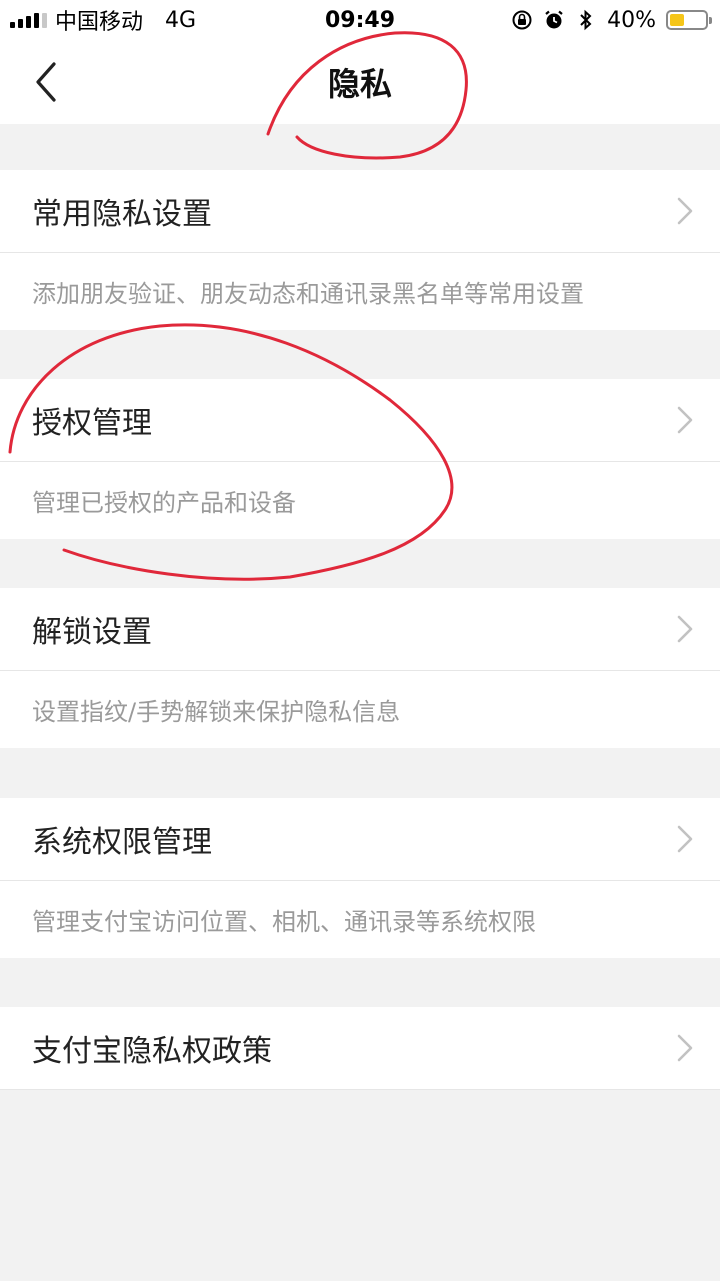 Image resolution: width=720 pixels, height=1281 pixels. What do you see at coordinates (631, 20) in the screenshot?
I see `battery-percent: 40%` at bounding box center [631, 20].